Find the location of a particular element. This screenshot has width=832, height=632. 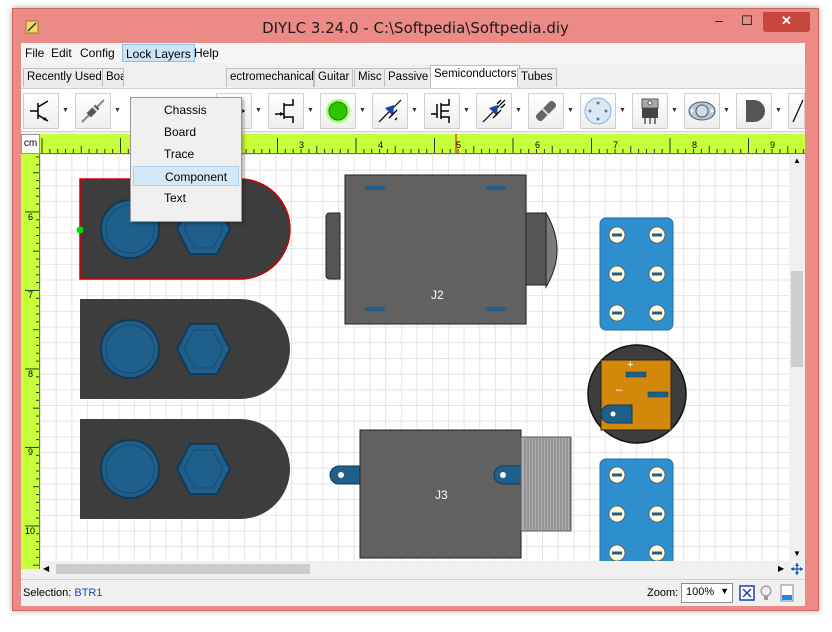

bridge-rectifier-icon is located at coordinates (598, 111).